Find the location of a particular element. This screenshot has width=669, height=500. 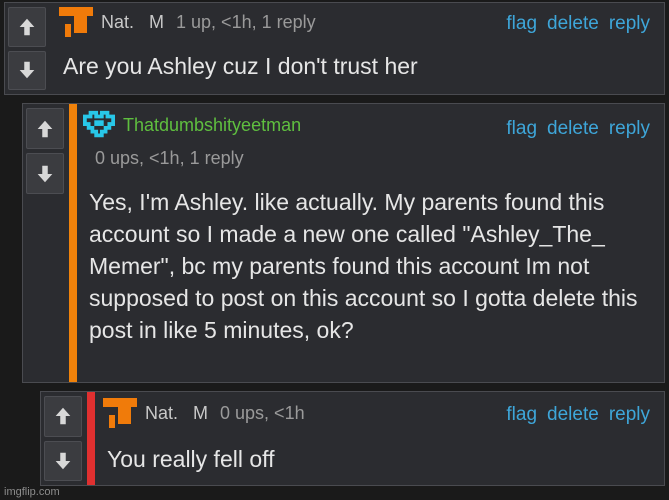

comment-text: Are you Ashley cuz I don't trust her is located at coordinates (240, 66).